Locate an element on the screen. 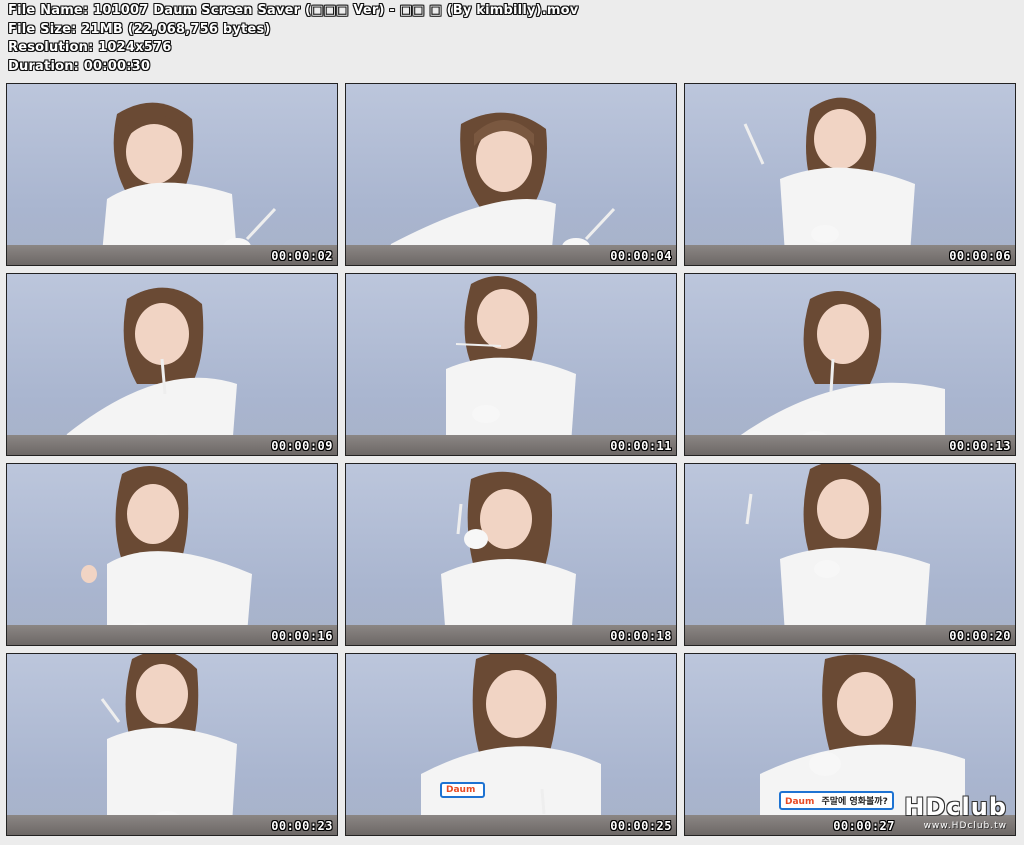 This screenshot has height=845, width=1024. thumbnail-frame: 00:00:11 is located at coordinates (511, 364).